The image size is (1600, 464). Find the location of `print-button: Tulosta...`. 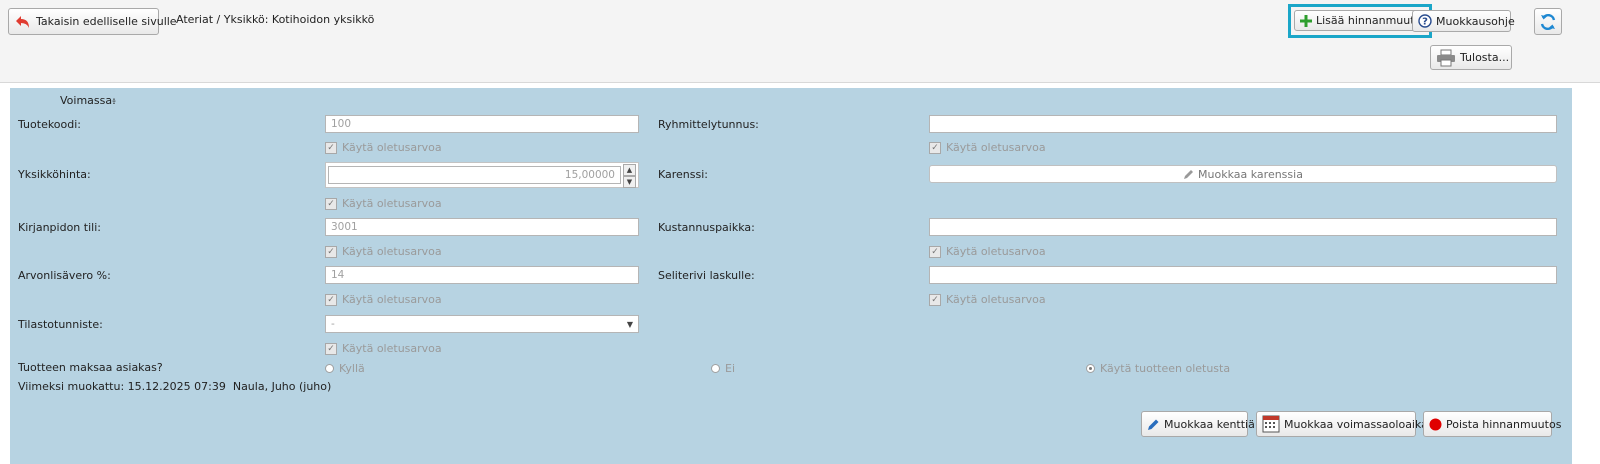

print-button: Tulosta... is located at coordinates (1471, 57).